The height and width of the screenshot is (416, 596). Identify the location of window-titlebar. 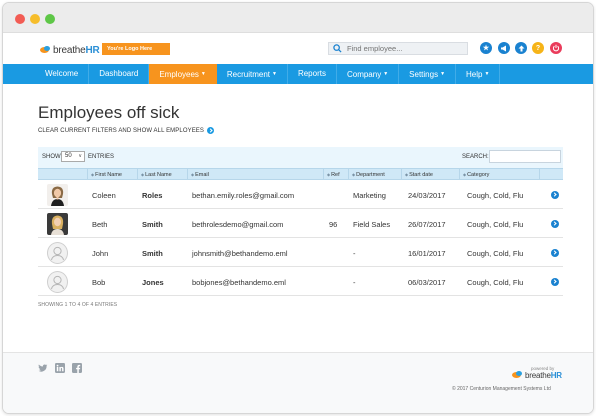
(298, 18).